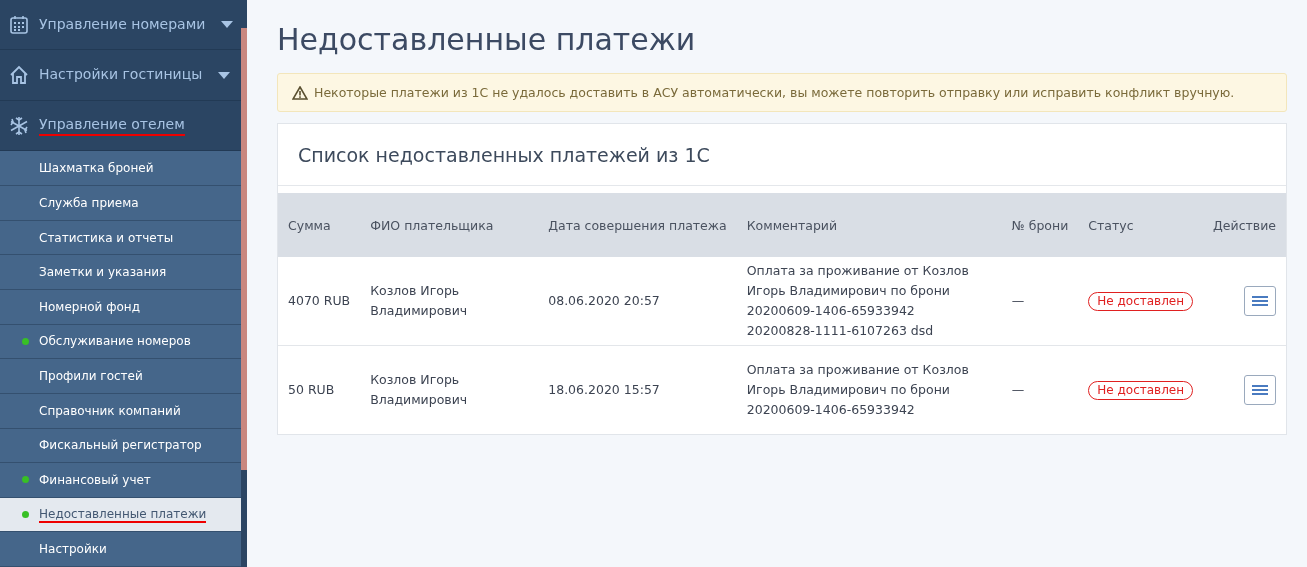  What do you see at coordinates (19, 75) in the screenshot?
I see `house-icon` at bounding box center [19, 75].